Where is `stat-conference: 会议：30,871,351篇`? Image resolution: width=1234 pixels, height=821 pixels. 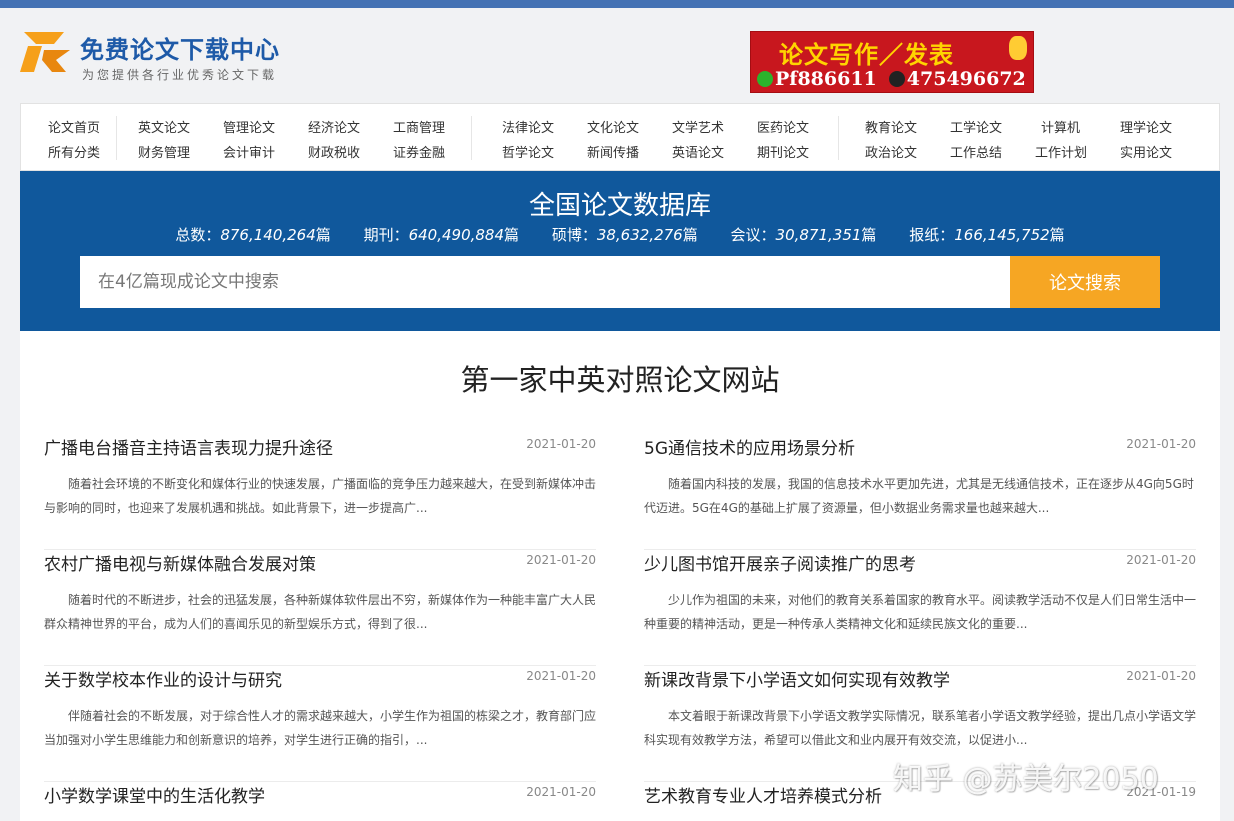 stat-conference: 会议：30,871,351篇 is located at coordinates (803, 235).